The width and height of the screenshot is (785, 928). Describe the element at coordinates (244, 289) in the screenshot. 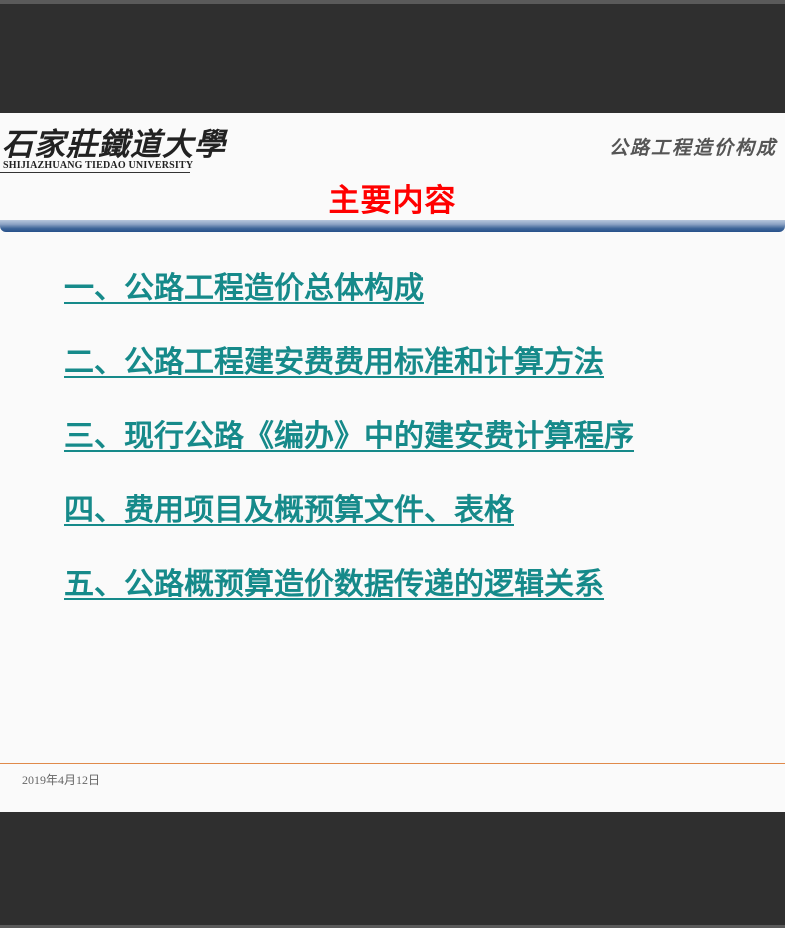

I see `contents-link-1: 一、公路工程造价总体构成` at that location.